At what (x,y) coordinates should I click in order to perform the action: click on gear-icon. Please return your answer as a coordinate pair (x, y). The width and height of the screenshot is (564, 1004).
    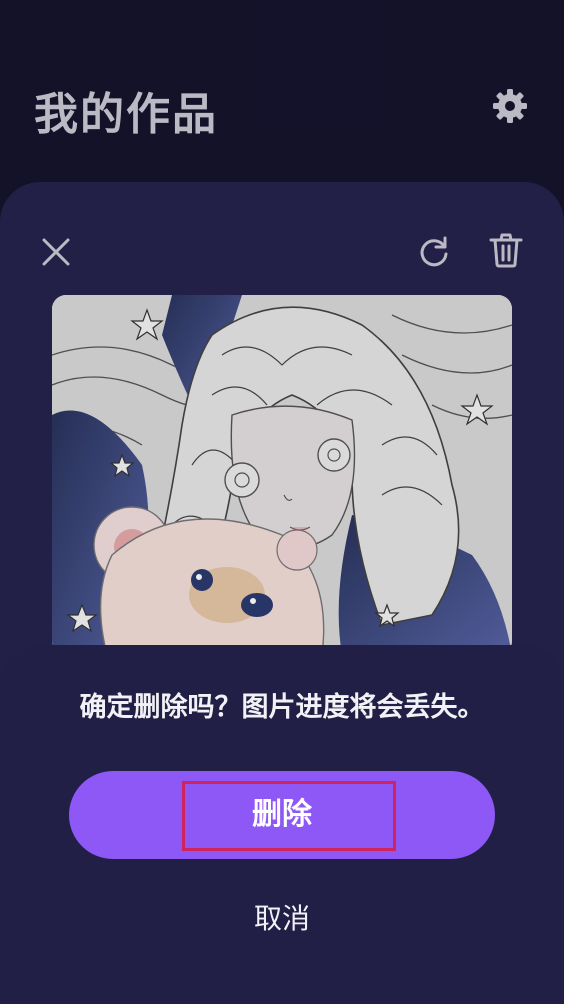
    Looking at the image, I should click on (510, 106).